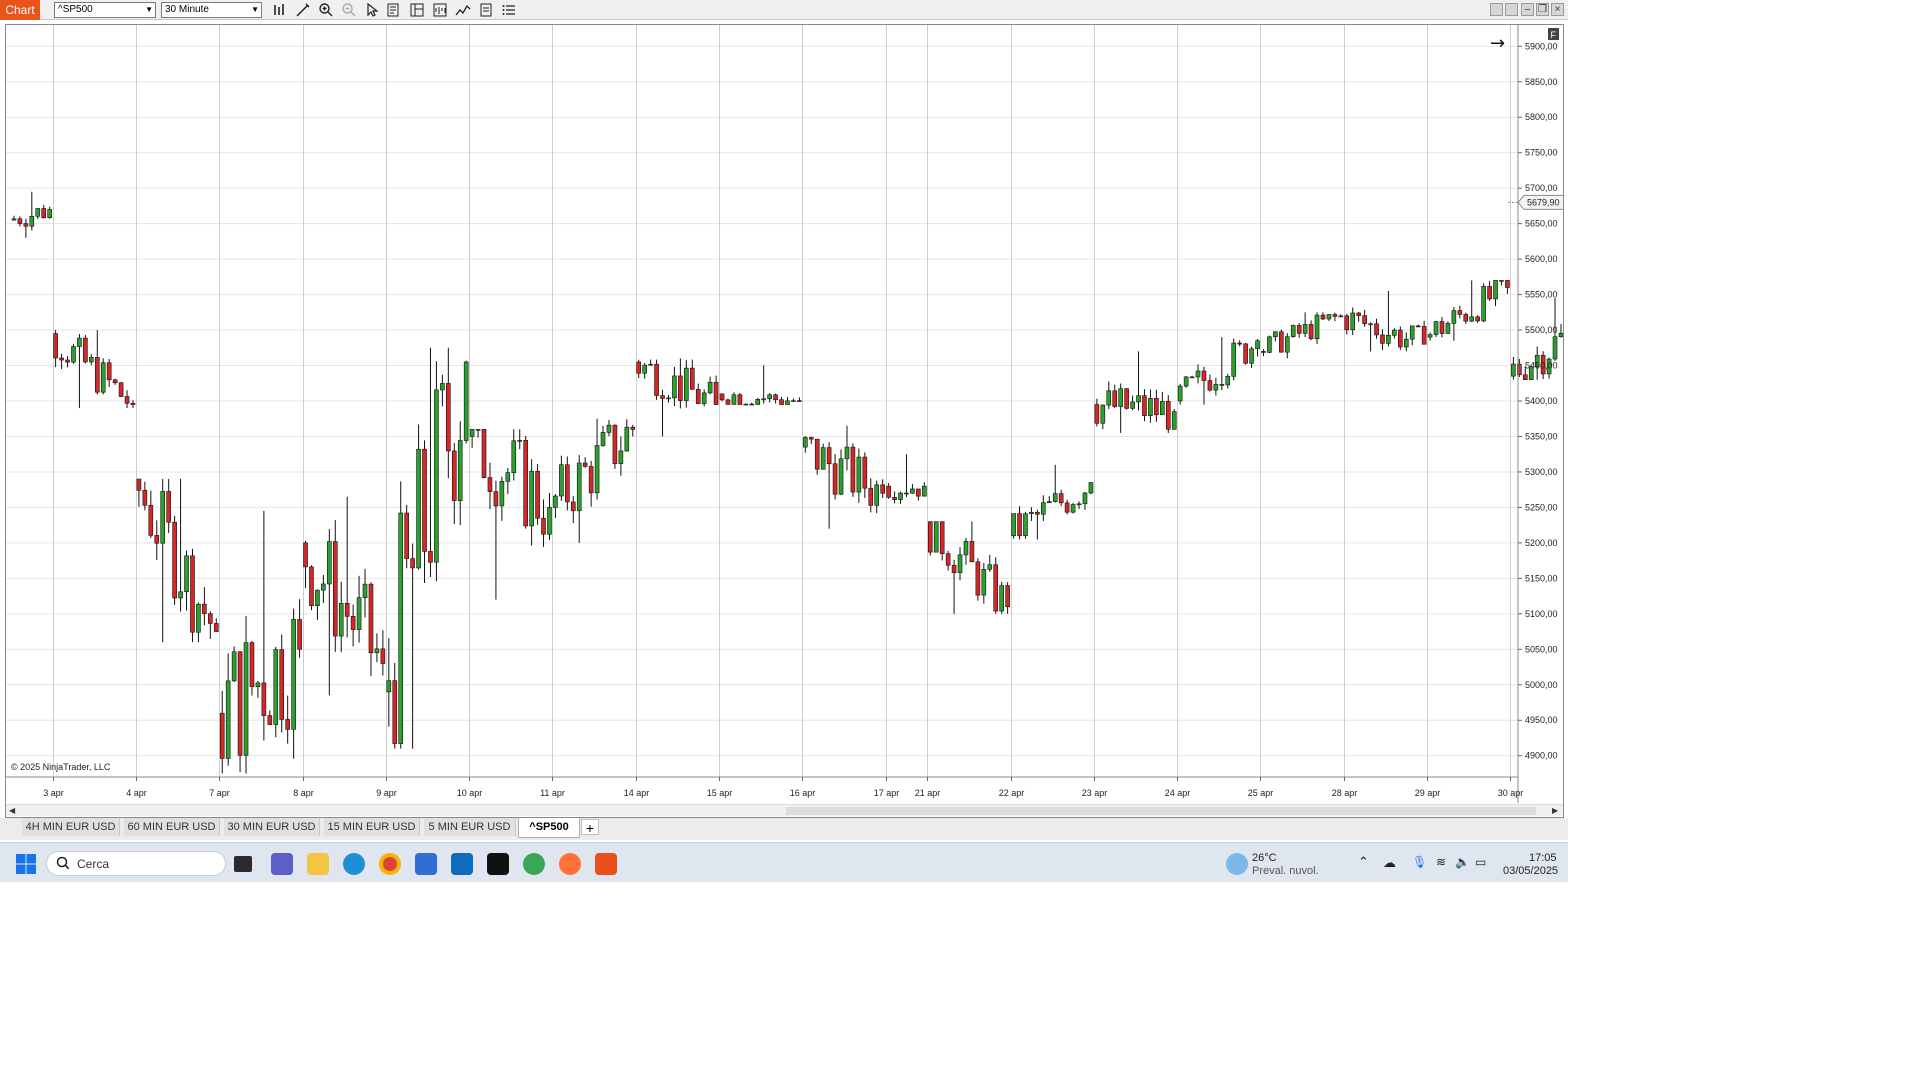  Describe the element at coordinates (1543, 858) in the screenshot. I see `clock-time: 17:05` at that location.